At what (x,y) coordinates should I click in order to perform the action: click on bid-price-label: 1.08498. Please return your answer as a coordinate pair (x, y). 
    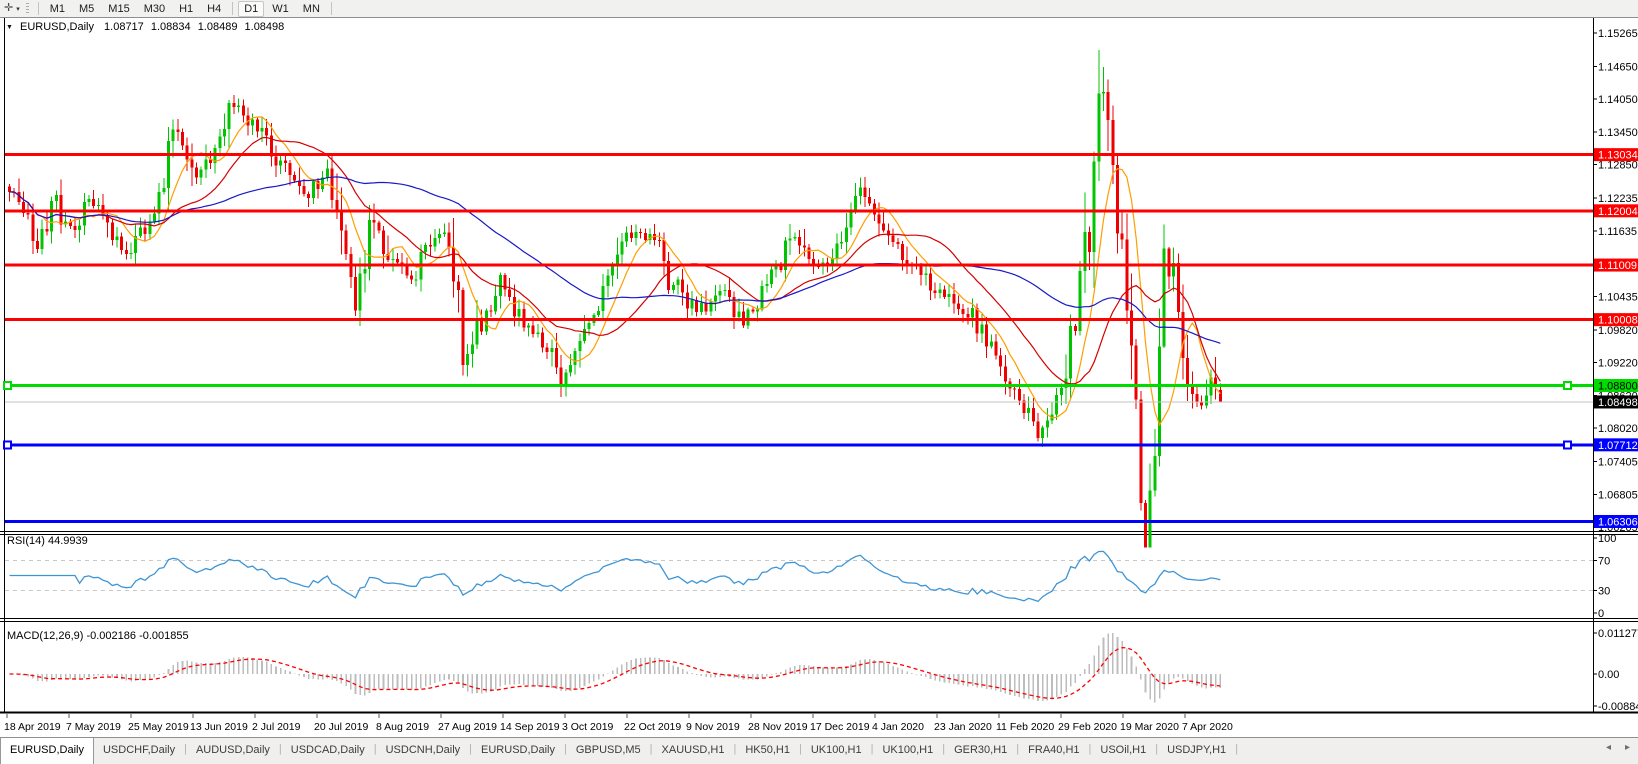
    Looking at the image, I should click on (1618, 403).